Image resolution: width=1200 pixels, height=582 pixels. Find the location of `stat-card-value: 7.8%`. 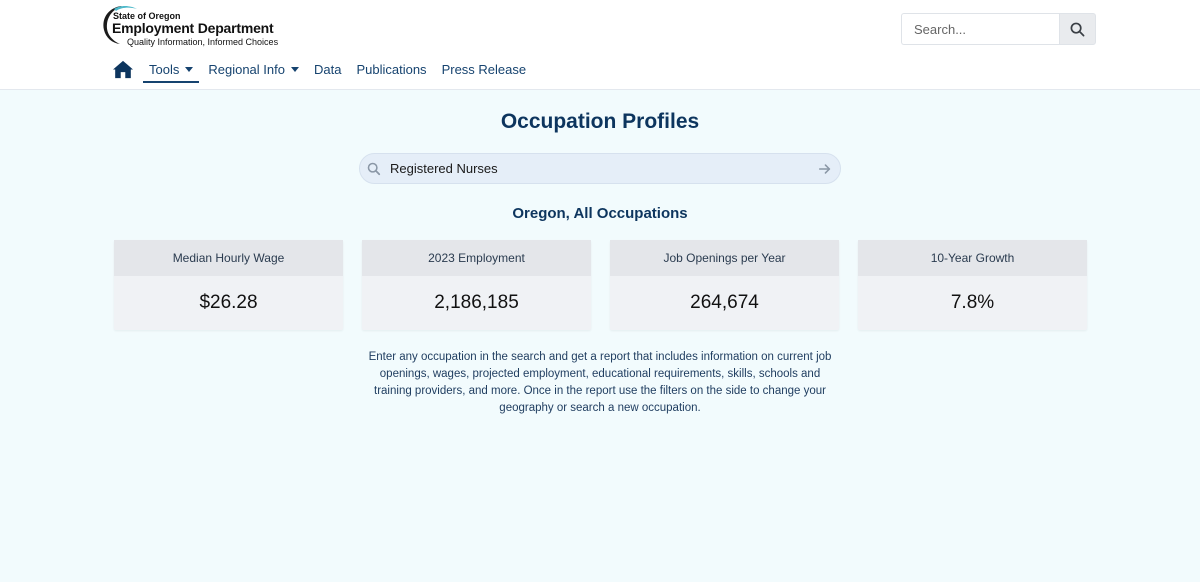

stat-card-value: 7.8% is located at coordinates (972, 302).